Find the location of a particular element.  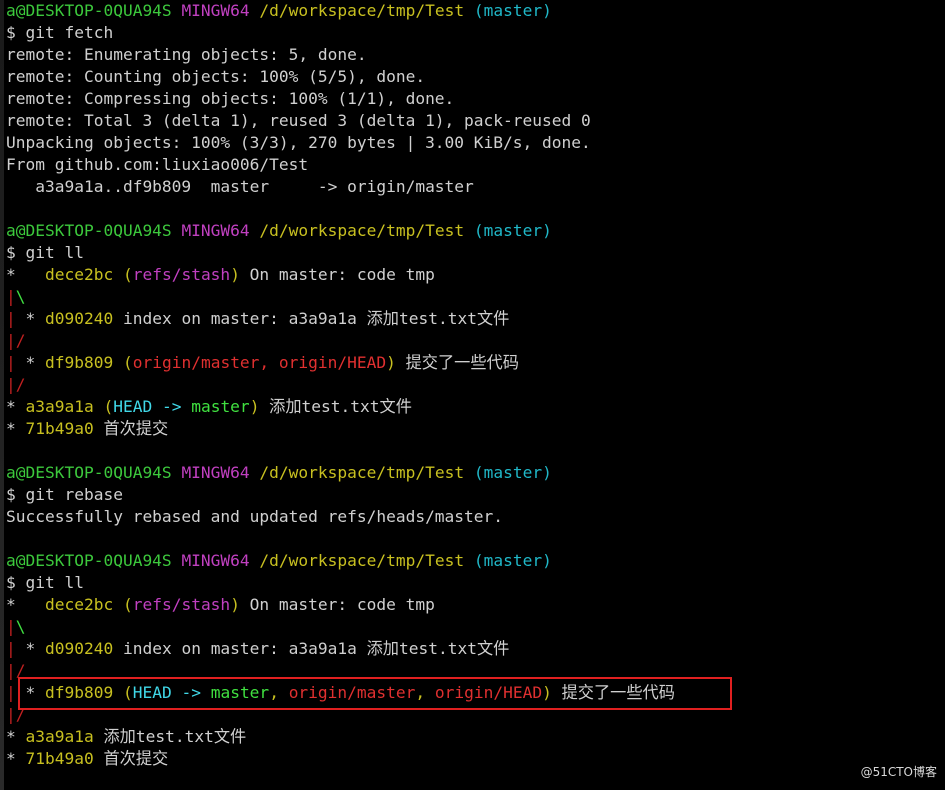

ref-label: origin/master, origin/HEAD is located at coordinates (259, 362).